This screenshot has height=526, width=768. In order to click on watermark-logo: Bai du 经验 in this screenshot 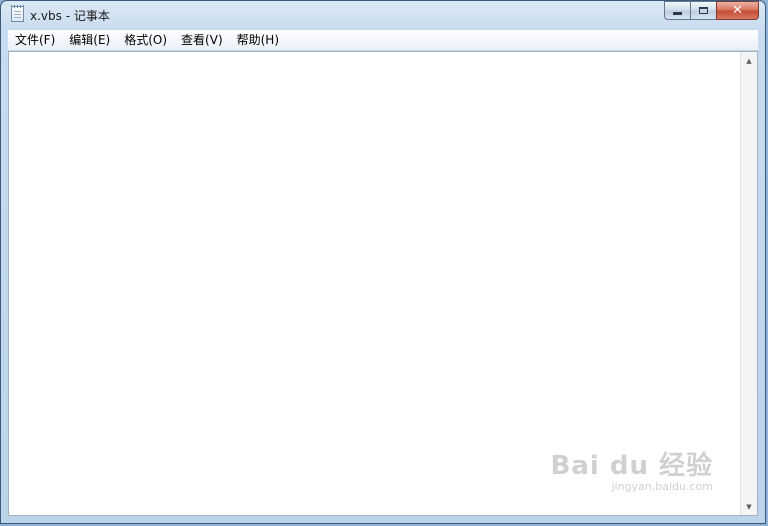, I will do `click(631, 466)`.